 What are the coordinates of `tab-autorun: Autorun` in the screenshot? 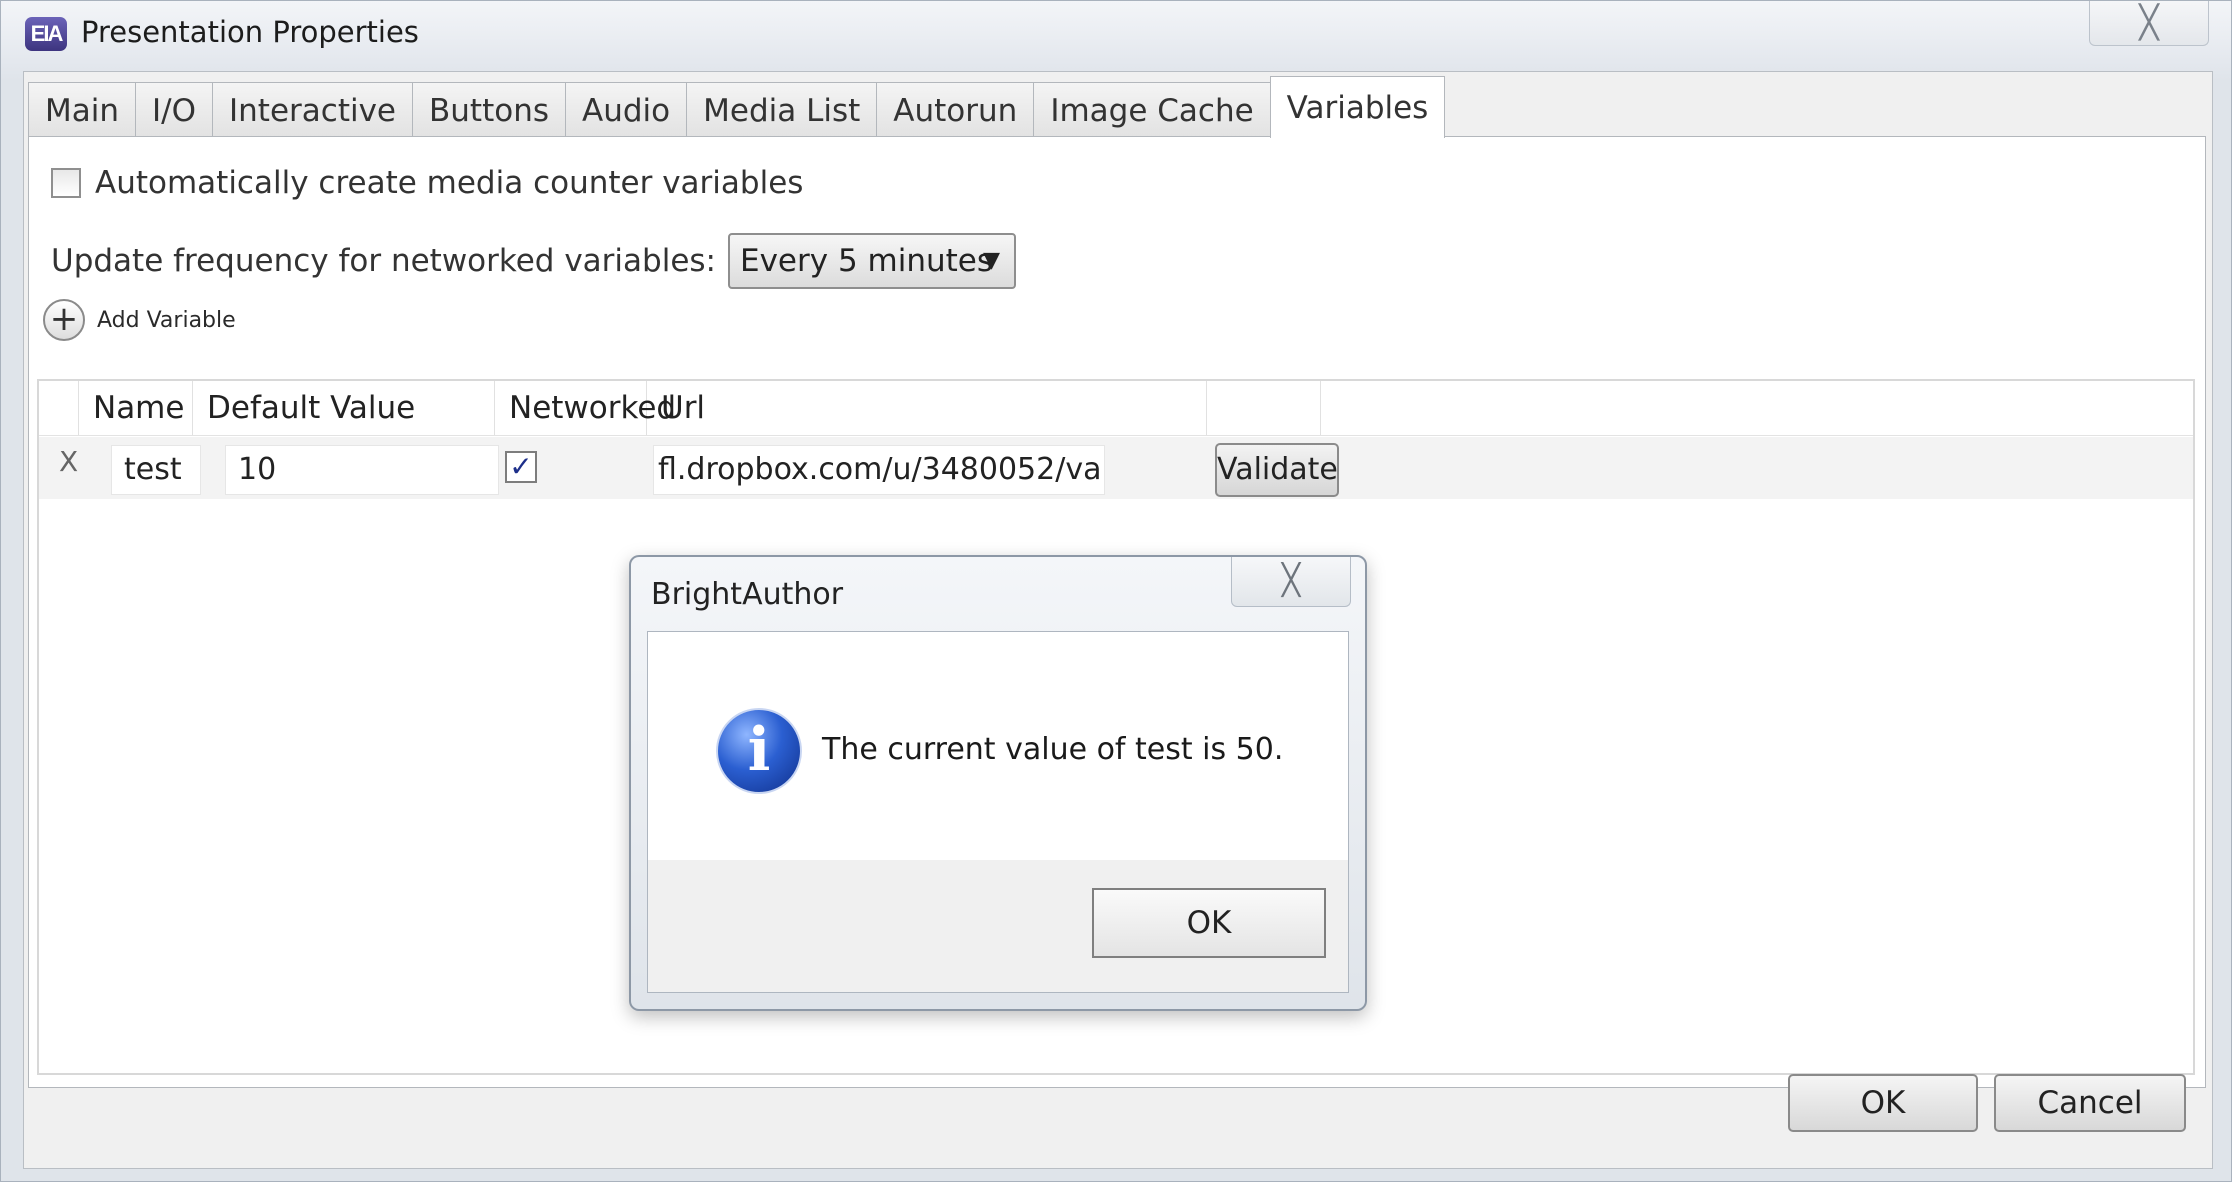 It's located at (955, 110).